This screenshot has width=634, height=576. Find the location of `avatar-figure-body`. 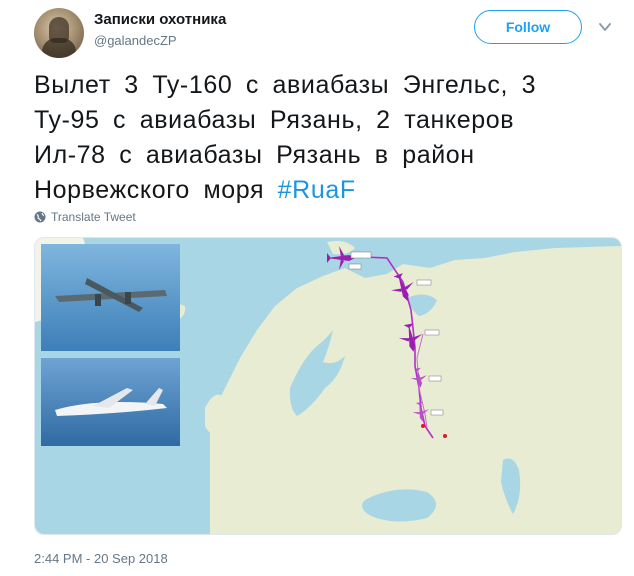

avatar-figure-body is located at coordinates (59, 48).